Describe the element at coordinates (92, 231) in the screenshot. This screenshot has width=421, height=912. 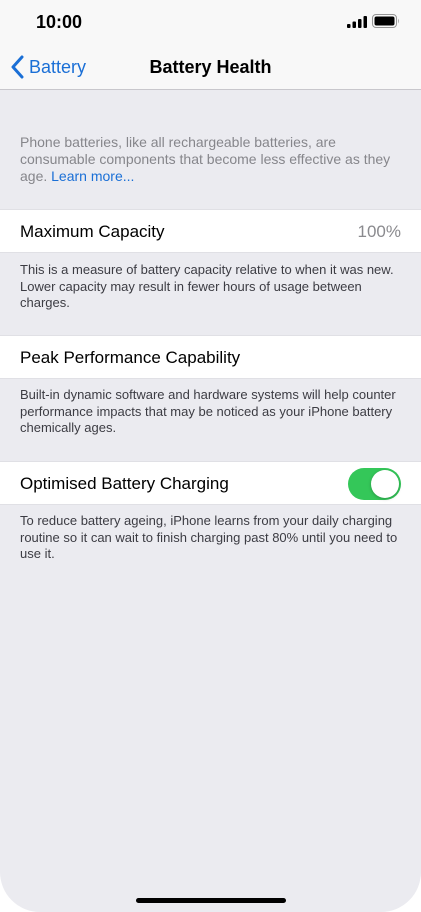
I see `maximum-capacity-label: Maximum Capacity` at that location.